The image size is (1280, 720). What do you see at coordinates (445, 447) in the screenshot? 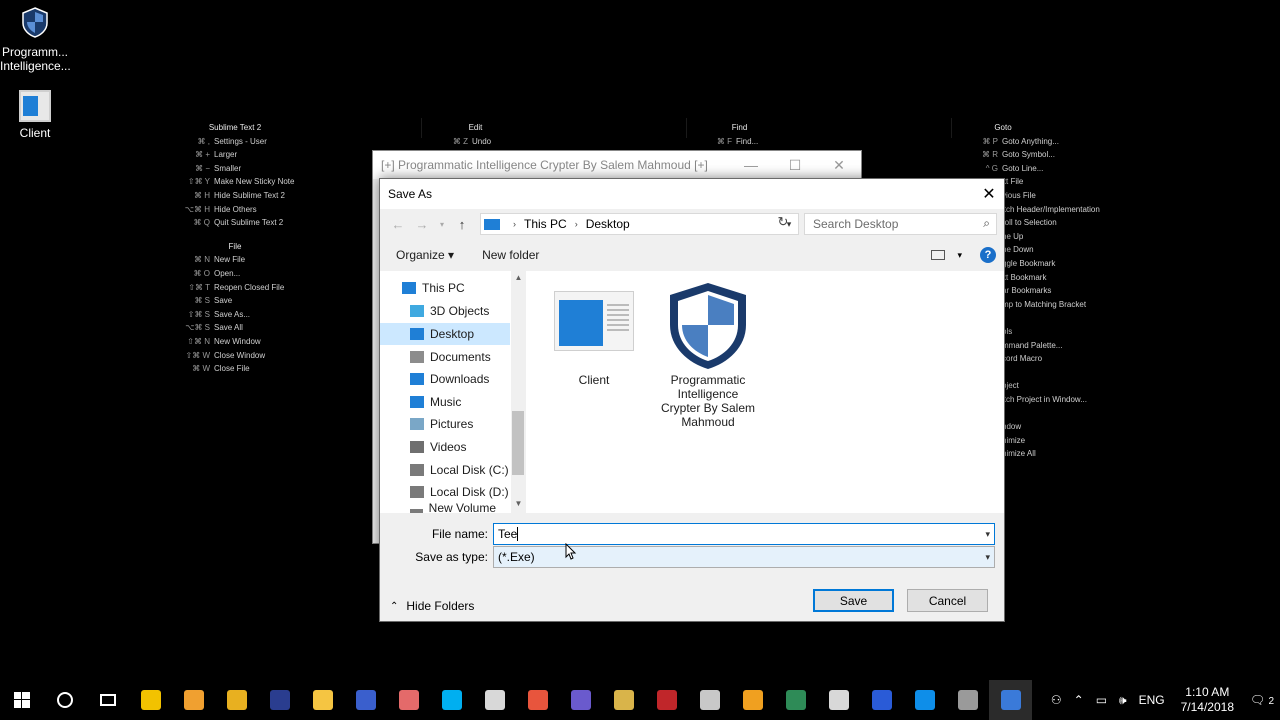
I see `nav-item-videos: Videos` at bounding box center [445, 447].